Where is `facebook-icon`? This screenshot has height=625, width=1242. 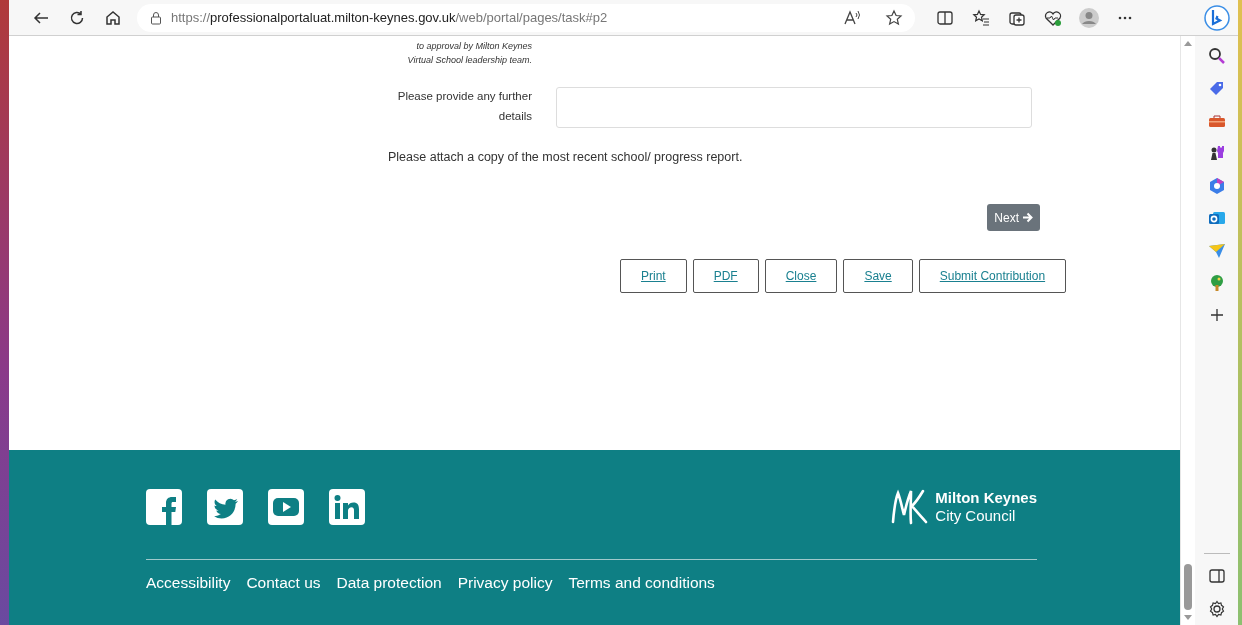
facebook-icon is located at coordinates (164, 507).